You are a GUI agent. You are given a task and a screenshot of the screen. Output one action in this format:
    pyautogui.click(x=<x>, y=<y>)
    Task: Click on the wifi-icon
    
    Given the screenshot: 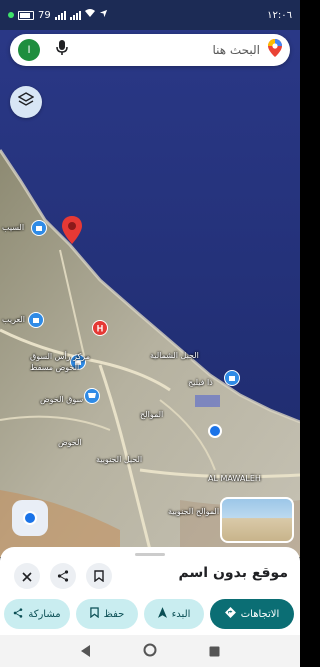 What is the action you would take?
    pyautogui.click(x=89, y=15)
    